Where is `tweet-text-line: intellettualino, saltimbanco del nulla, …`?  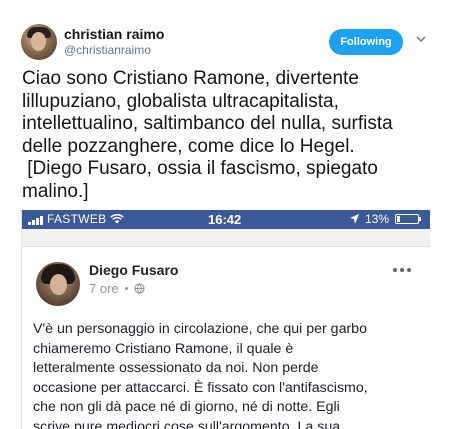 tweet-text-line: intellettualino, saltimbanco del nulla, … is located at coordinates (207, 123).